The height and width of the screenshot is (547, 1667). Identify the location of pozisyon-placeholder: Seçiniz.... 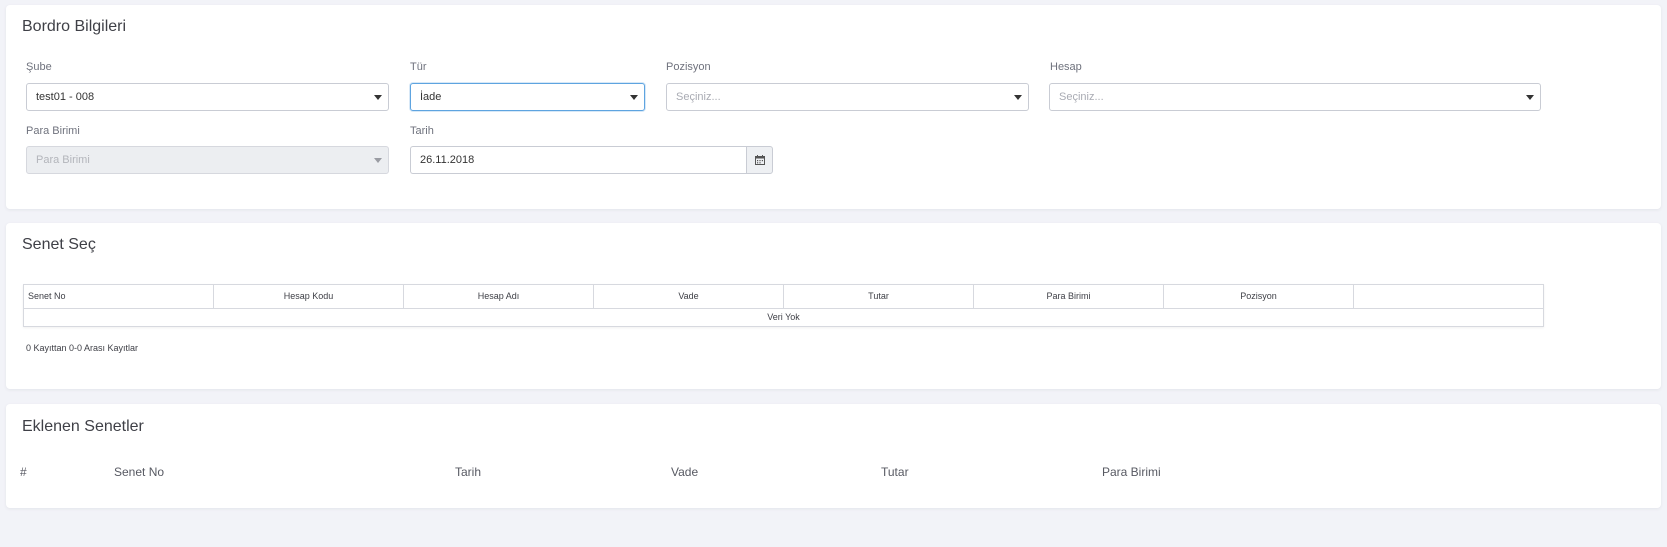
(698, 97).